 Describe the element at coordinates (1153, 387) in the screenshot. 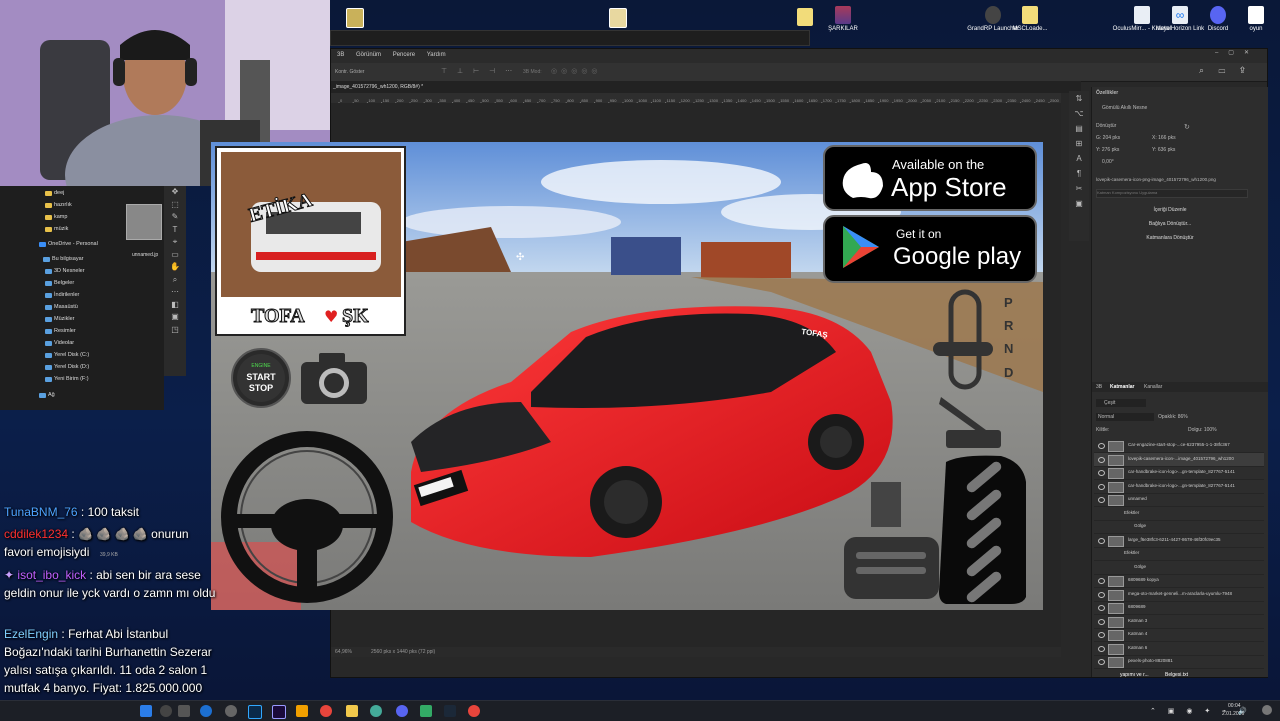

I see `tab-channels: Kanallar` at that location.